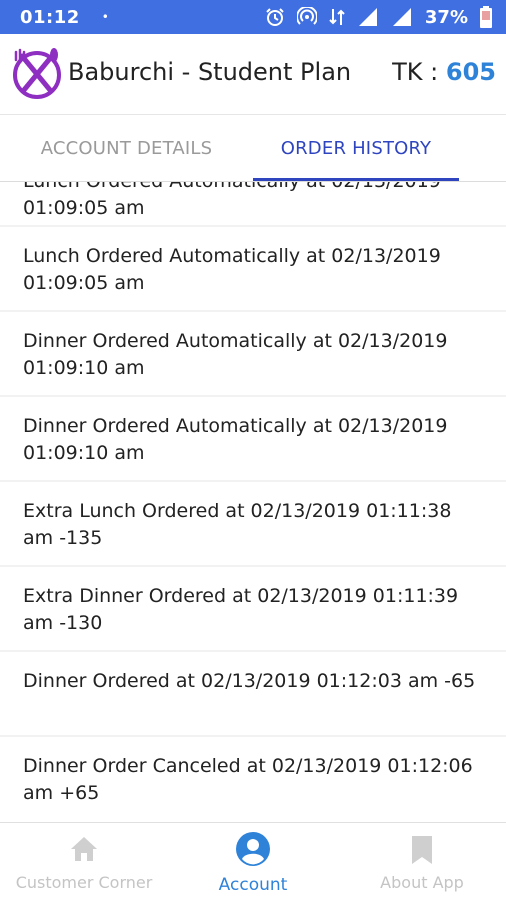  I want to click on tab-account-details: ACCOUNT DETAILS, so click(126, 148).